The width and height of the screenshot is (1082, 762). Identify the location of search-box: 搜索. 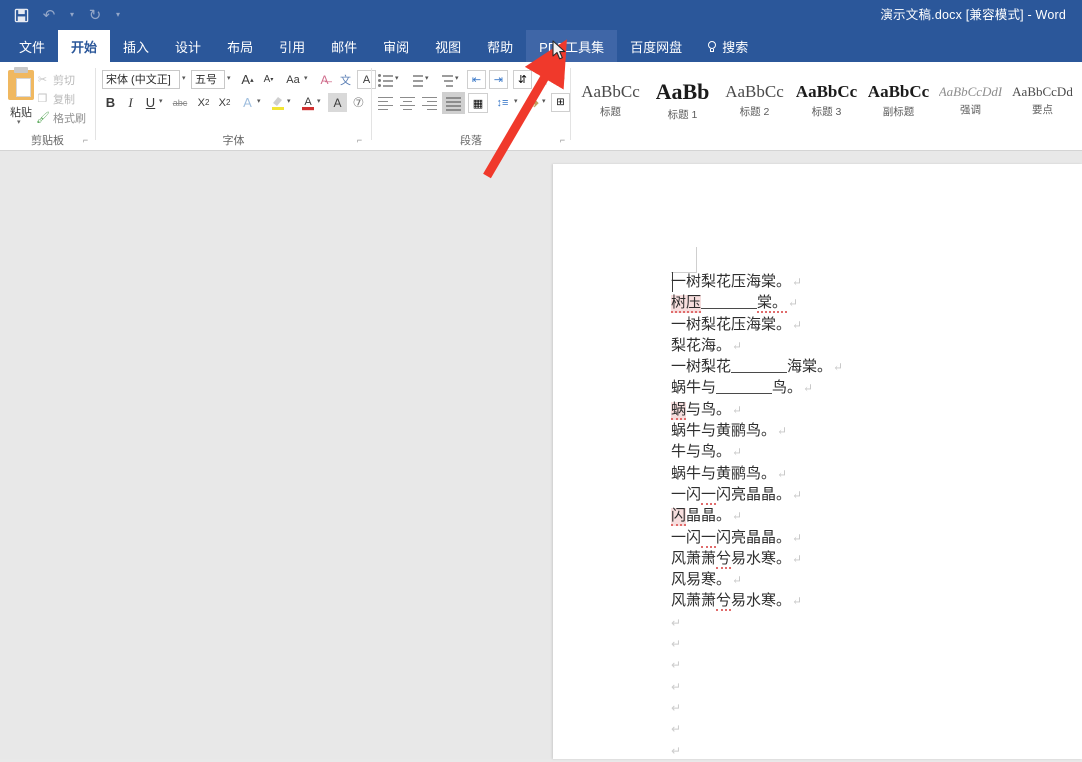
(727, 46).